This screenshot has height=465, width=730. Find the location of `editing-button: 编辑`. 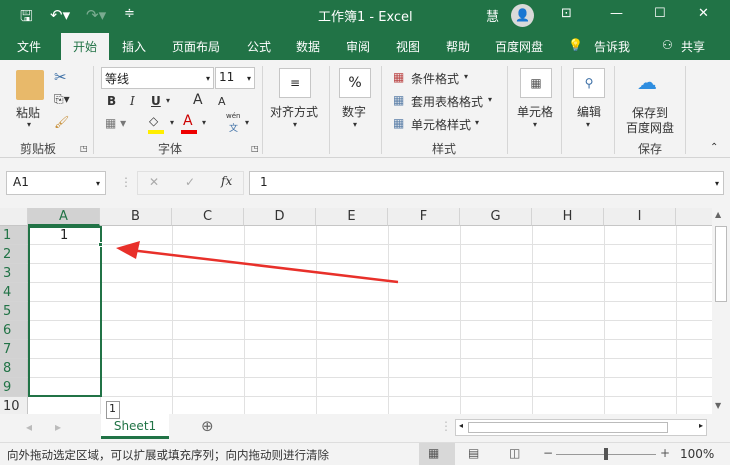

editing-button: 编辑 is located at coordinates (589, 111).